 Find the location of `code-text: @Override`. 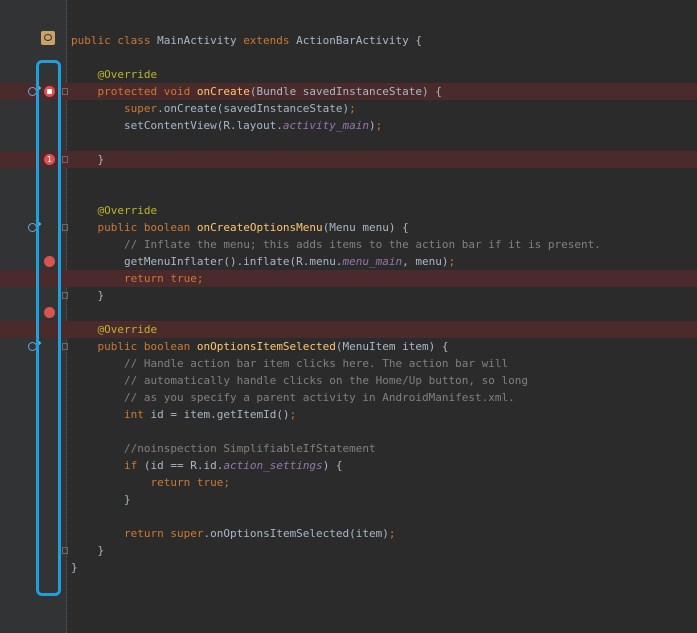

code-text: @Override is located at coordinates (114, 329).